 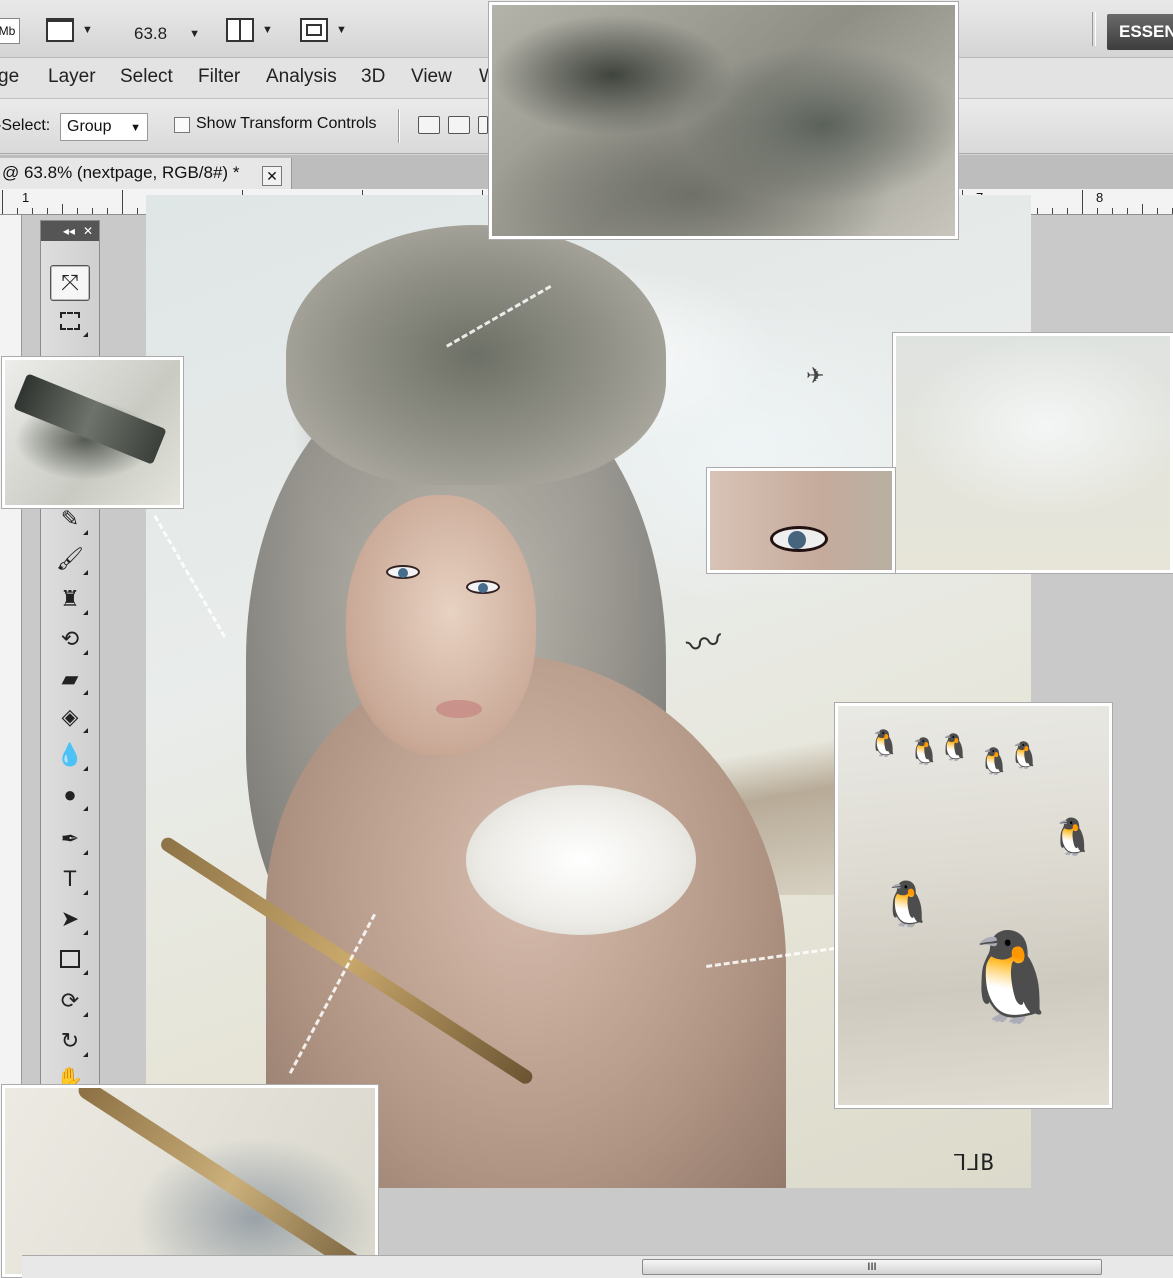 What do you see at coordinates (219, 77) in the screenshot?
I see `menu-filter: Filter` at bounding box center [219, 77].